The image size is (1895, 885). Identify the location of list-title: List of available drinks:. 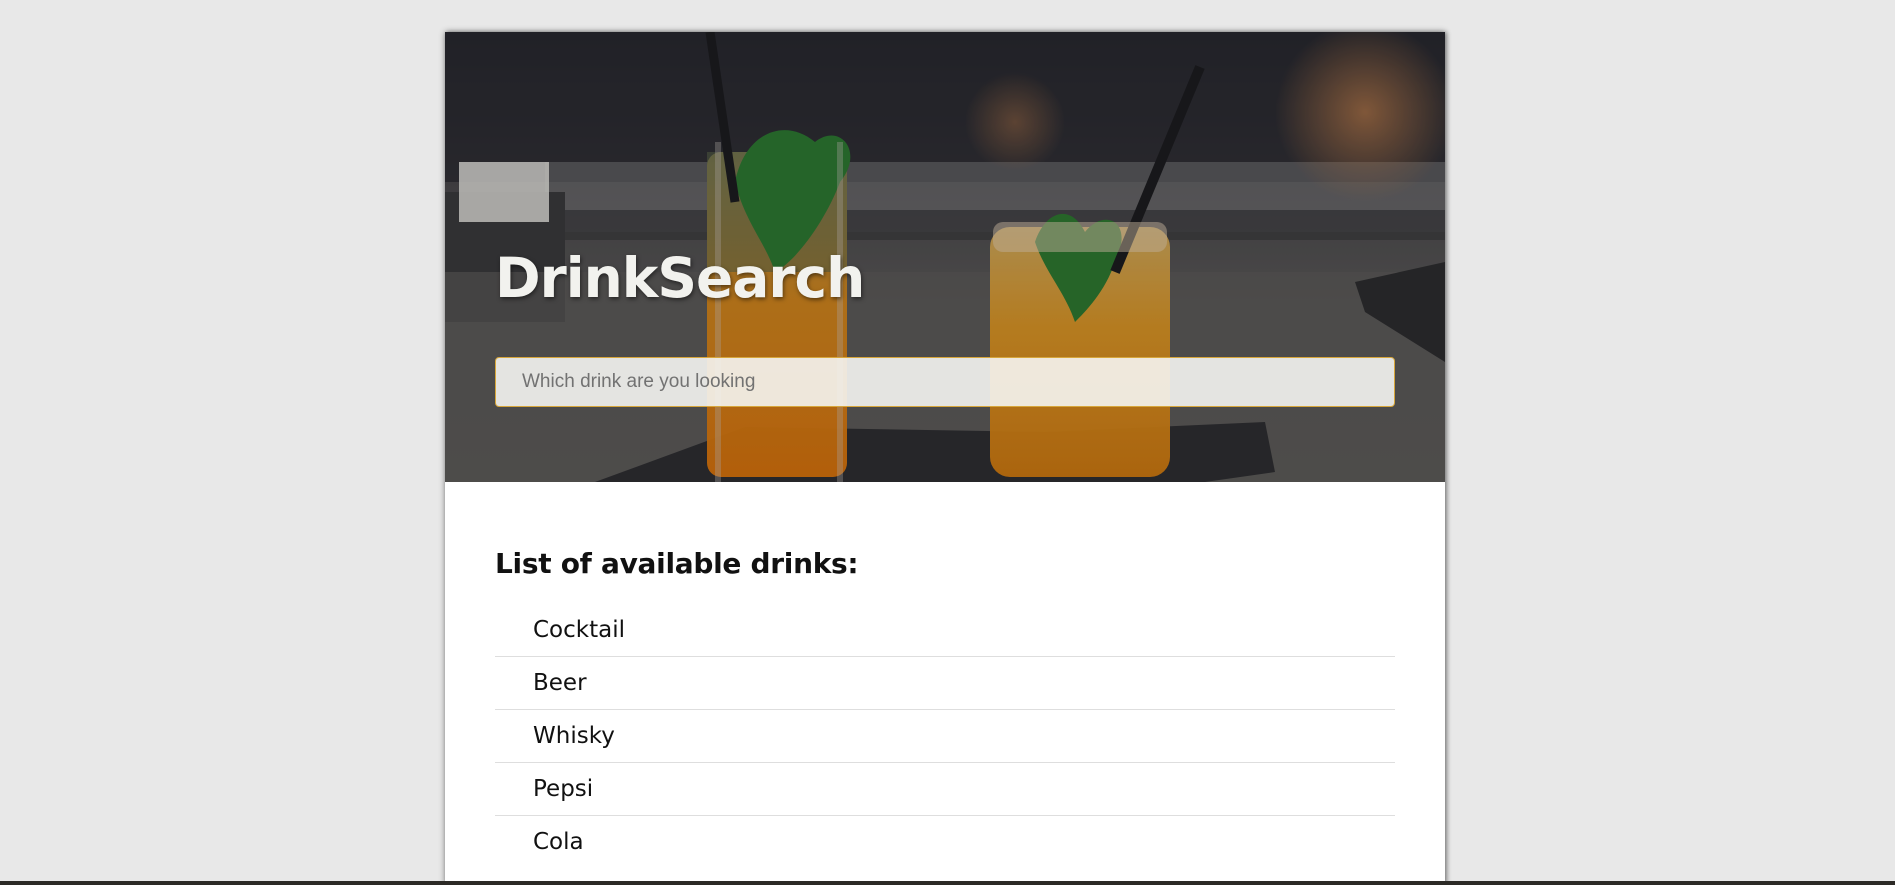
(677, 563).